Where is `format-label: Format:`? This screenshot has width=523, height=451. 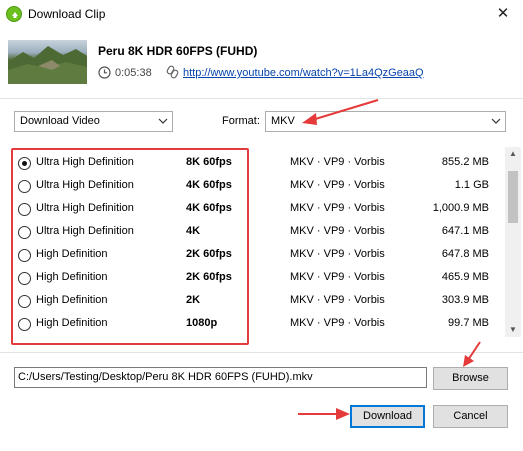 format-label: Format: is located at coordinates (241, 121).